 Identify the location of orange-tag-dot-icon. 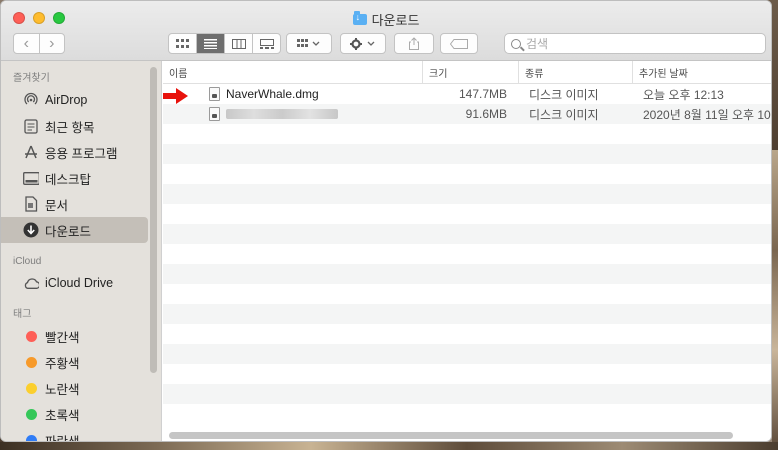
(31, 362).